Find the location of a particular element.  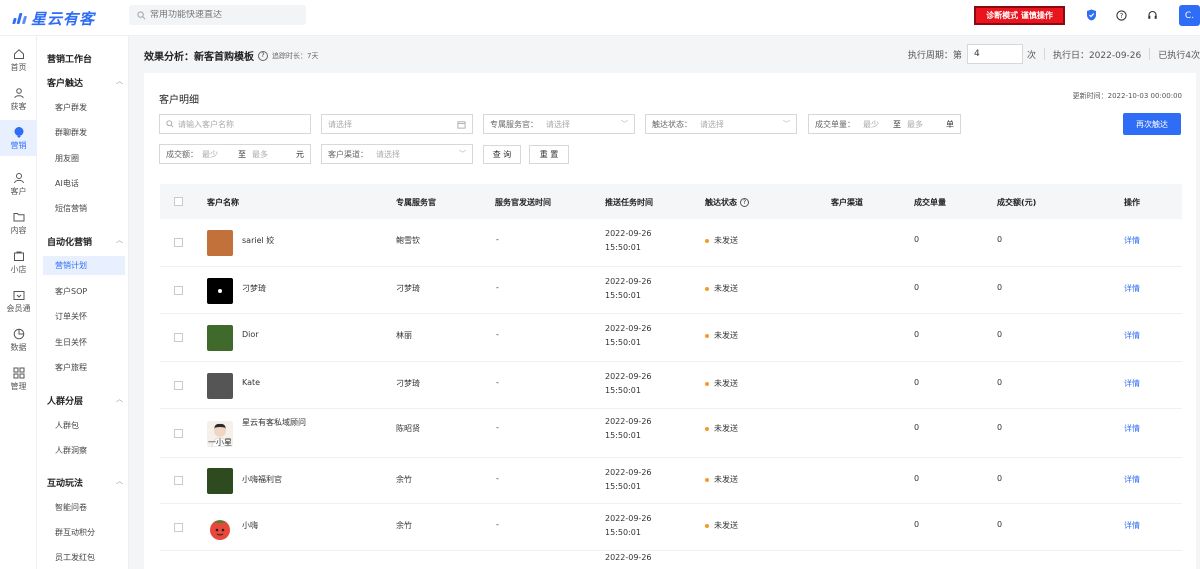

query-button: 查 询 is located at coordinates (502, 154).